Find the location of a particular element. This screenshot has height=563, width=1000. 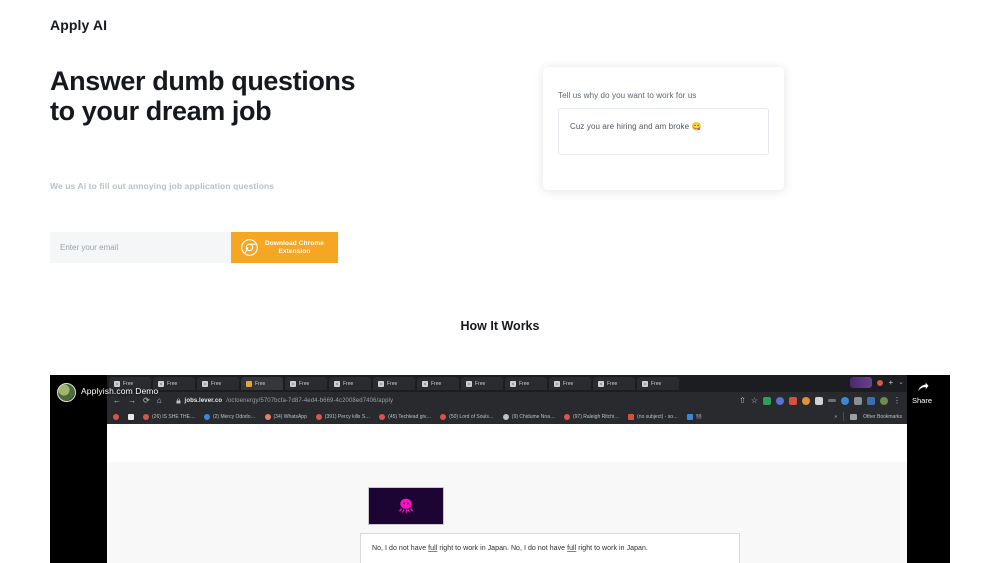

cta-label-line1: Download Chrome is located at coordinates (294, 243).